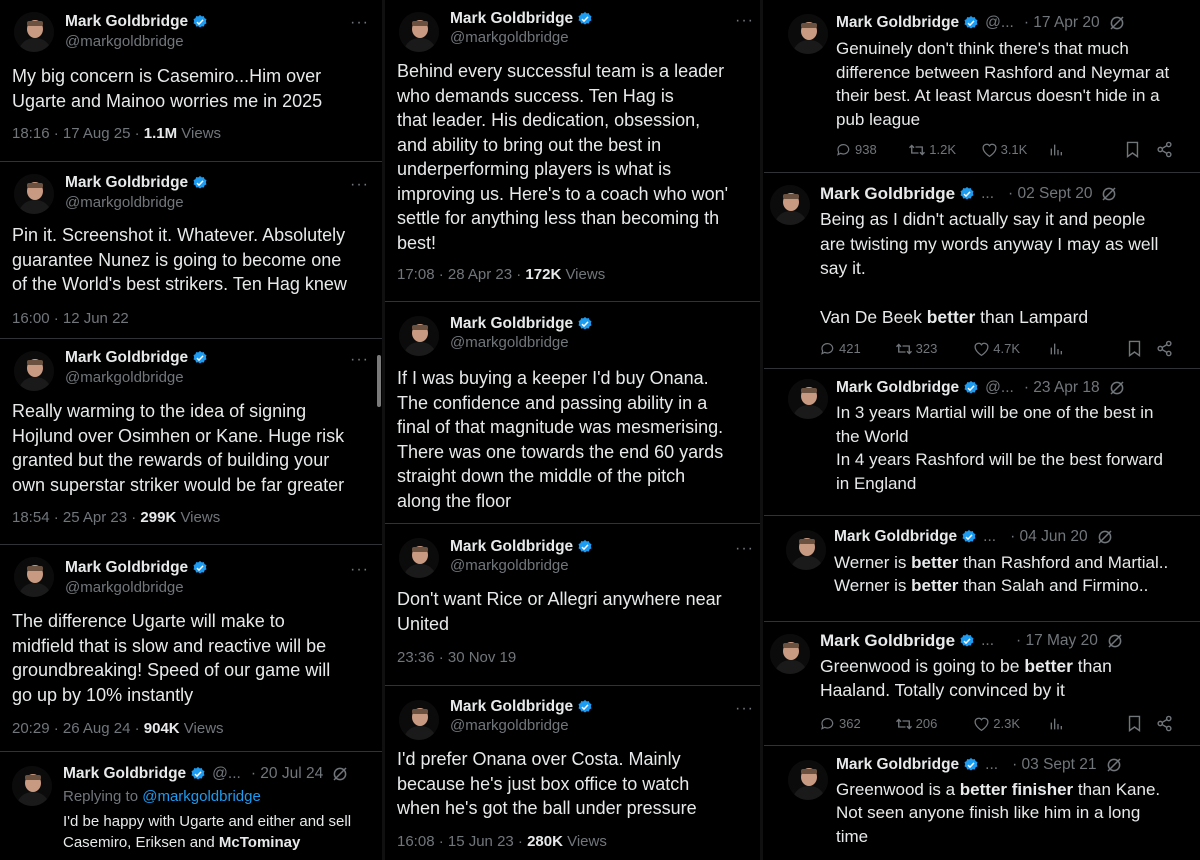  What do you see at coordinates (78, 728) in the screenshot?
I see `tweet-timestamp: 20:29 · 26 Aug 24 ·` at bounding box center [78, 728].